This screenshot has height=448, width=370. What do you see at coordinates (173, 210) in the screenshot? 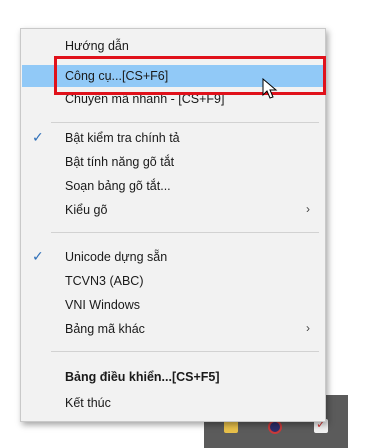
I see `menu-item-input-method: Kiểu gõ ›` at bounding box center [173, 210].